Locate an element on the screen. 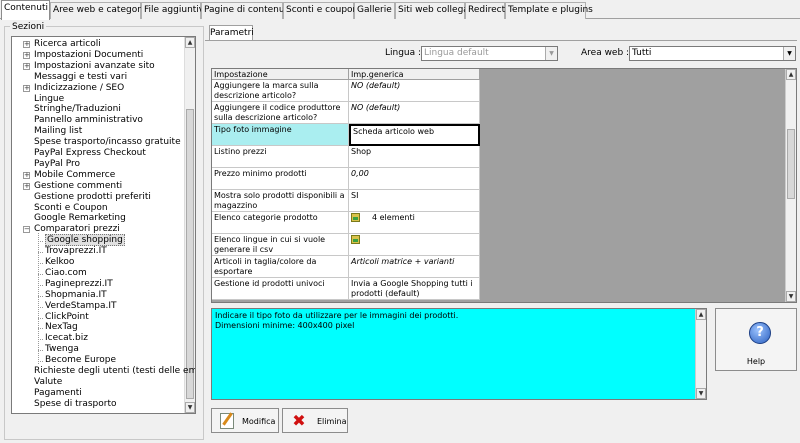 The image size is (800, 443). setting-value-cell: Articoli matrice + varianti is located at coordinates (414, 267).